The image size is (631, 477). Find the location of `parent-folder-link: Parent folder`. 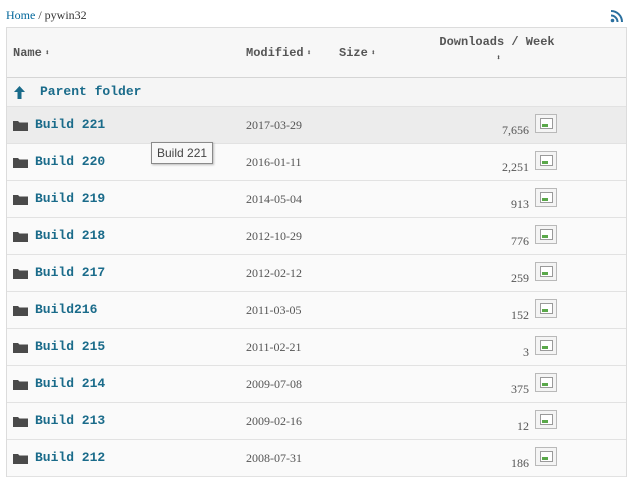

parent-folder-link: Parent folder is located at coordinates (90, 91).